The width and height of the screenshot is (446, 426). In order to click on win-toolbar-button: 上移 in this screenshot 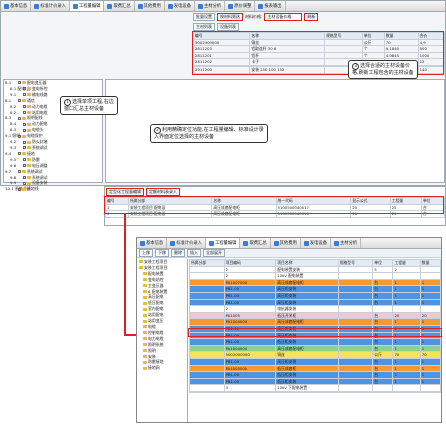, I will do `click(146, 253)`.